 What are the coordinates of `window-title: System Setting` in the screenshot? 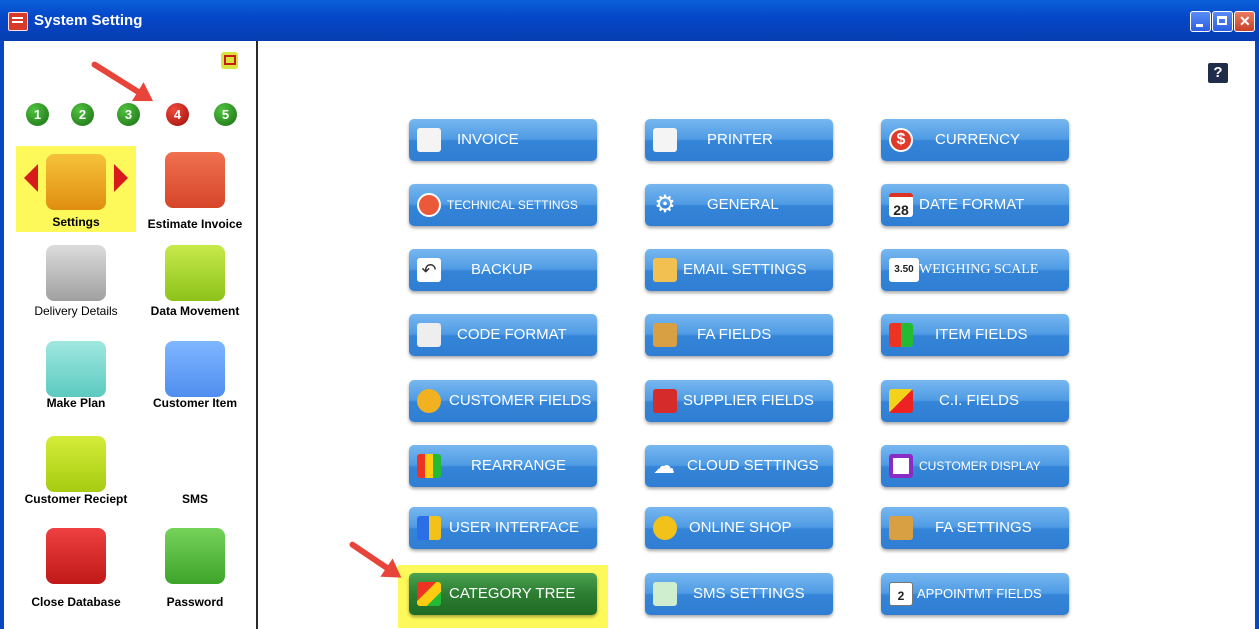 It's located at (88, 20).